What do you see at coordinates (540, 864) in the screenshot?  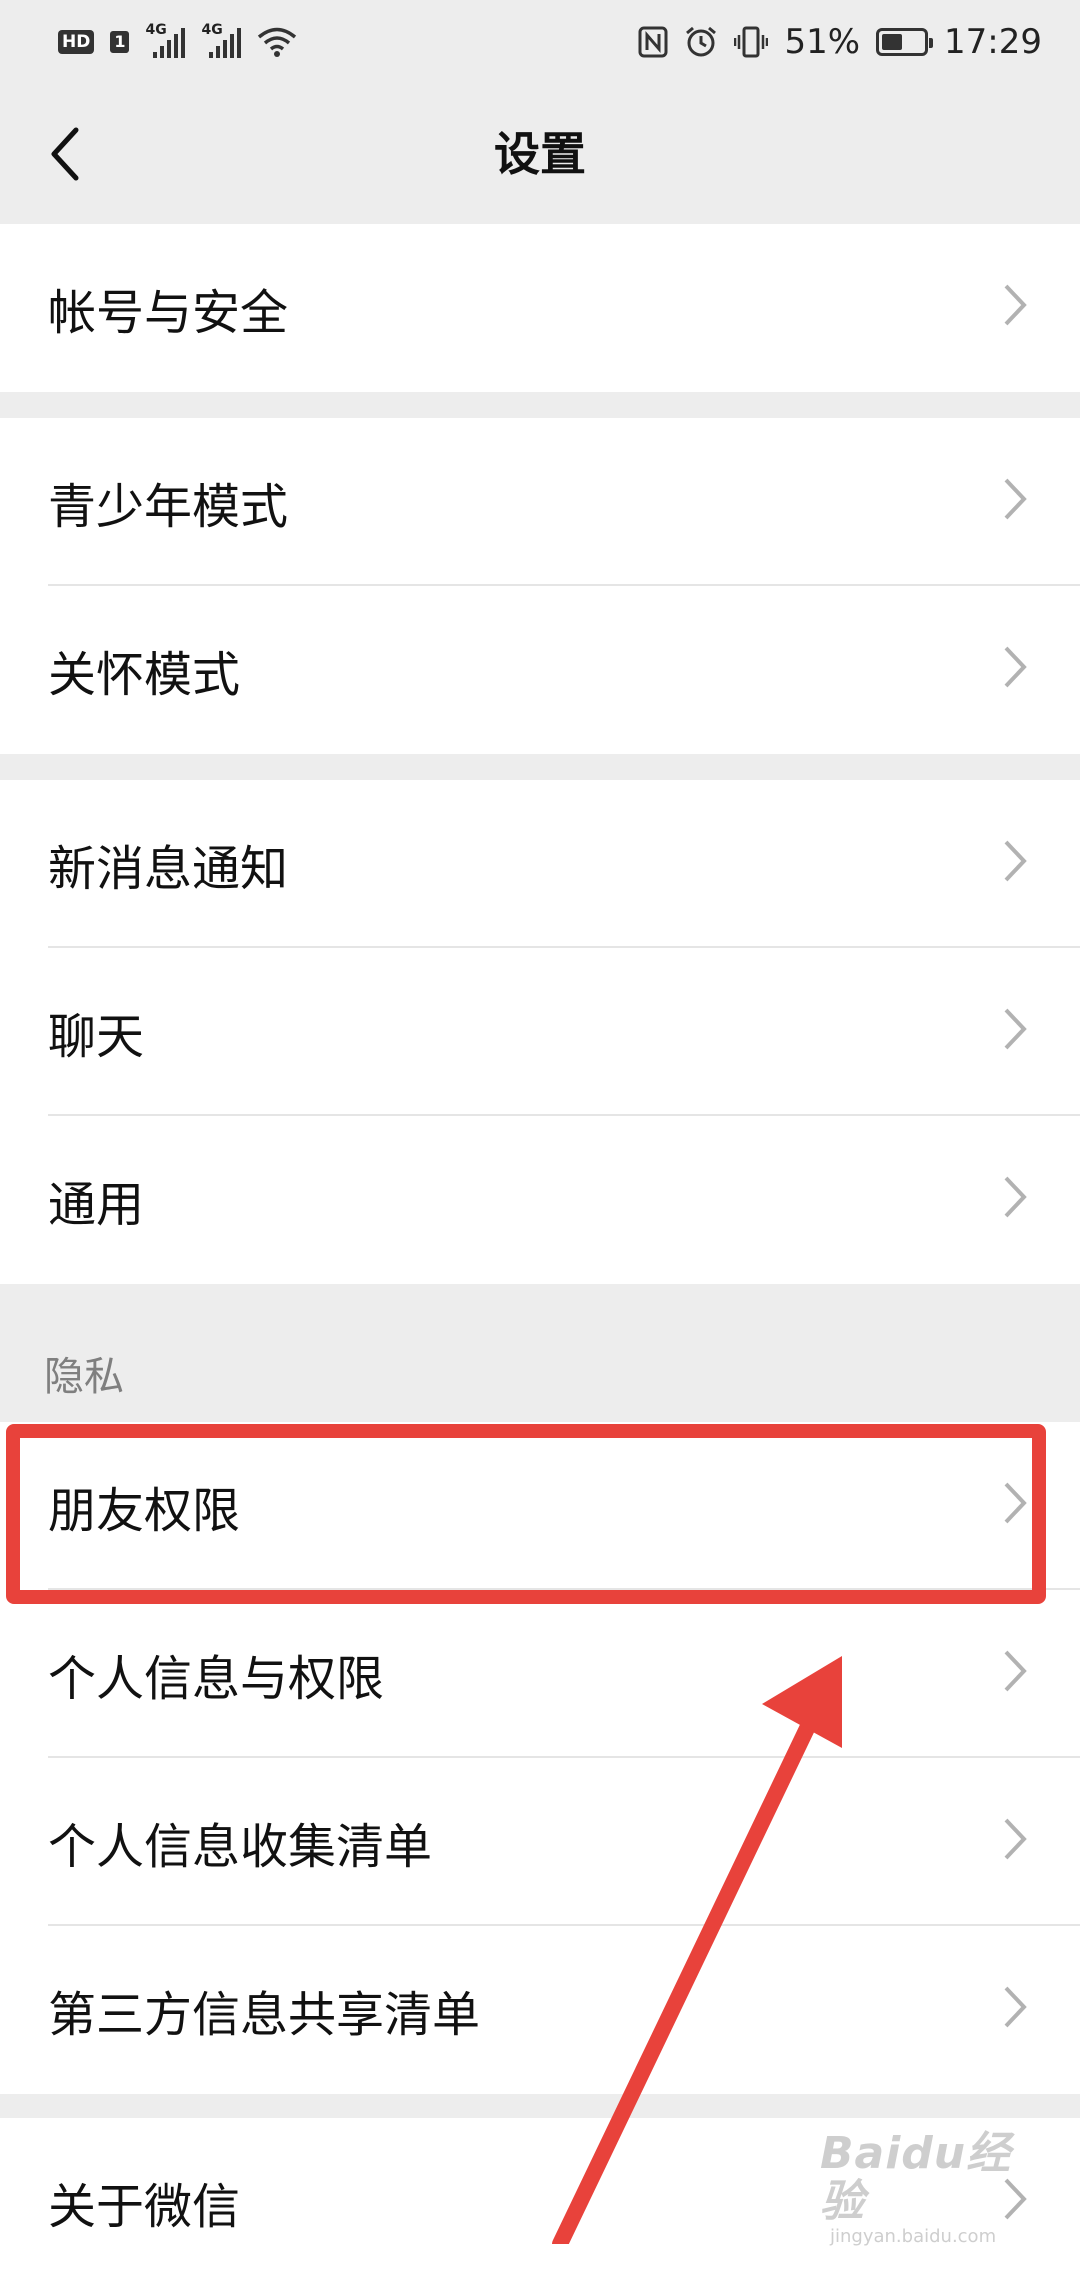 I see `settings-item-notifications: 新消息通知` at bounding box center [540, 864].